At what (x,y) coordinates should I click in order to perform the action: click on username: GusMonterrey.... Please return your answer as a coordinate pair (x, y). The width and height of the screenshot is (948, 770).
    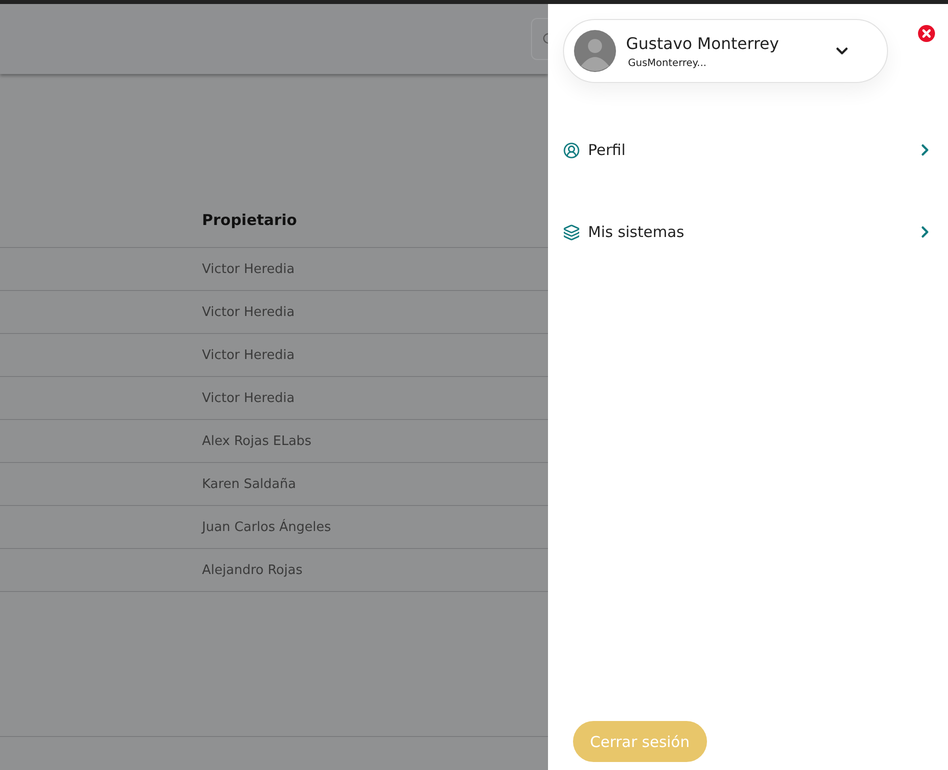
    Looking at the image, I should click on (668, 63).